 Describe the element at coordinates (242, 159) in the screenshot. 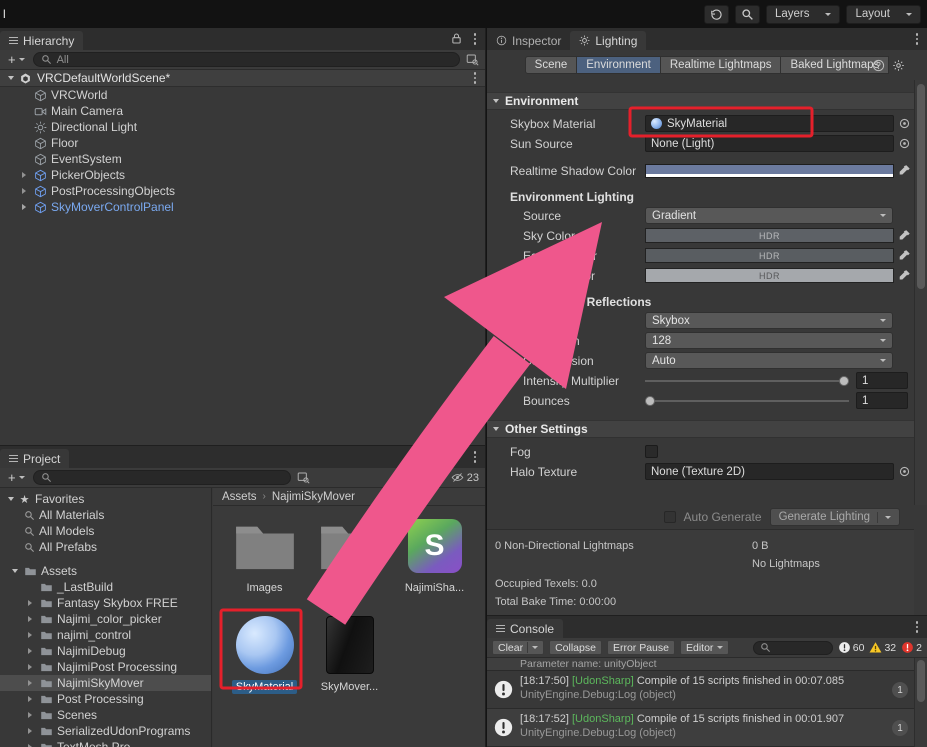

I see `hierarchy-row-eventsystem: EventSystem` at that location.